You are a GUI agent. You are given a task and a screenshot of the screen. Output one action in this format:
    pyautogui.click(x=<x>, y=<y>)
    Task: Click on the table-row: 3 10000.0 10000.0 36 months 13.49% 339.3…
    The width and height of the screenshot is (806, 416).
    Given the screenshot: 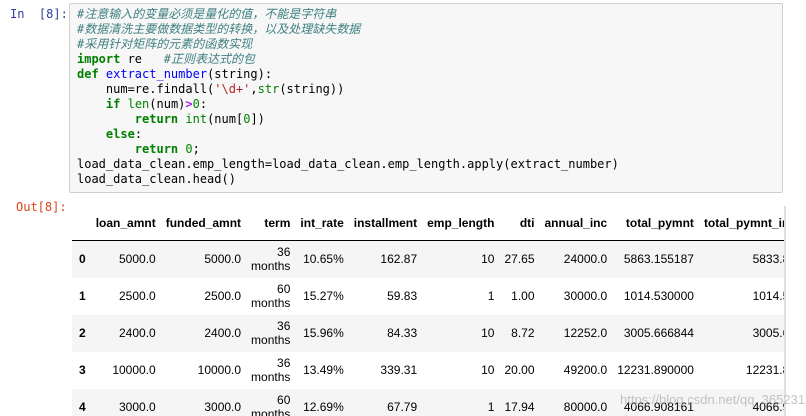 What is the action you would take?
    pyautogui.click(x=428, y=370)
    